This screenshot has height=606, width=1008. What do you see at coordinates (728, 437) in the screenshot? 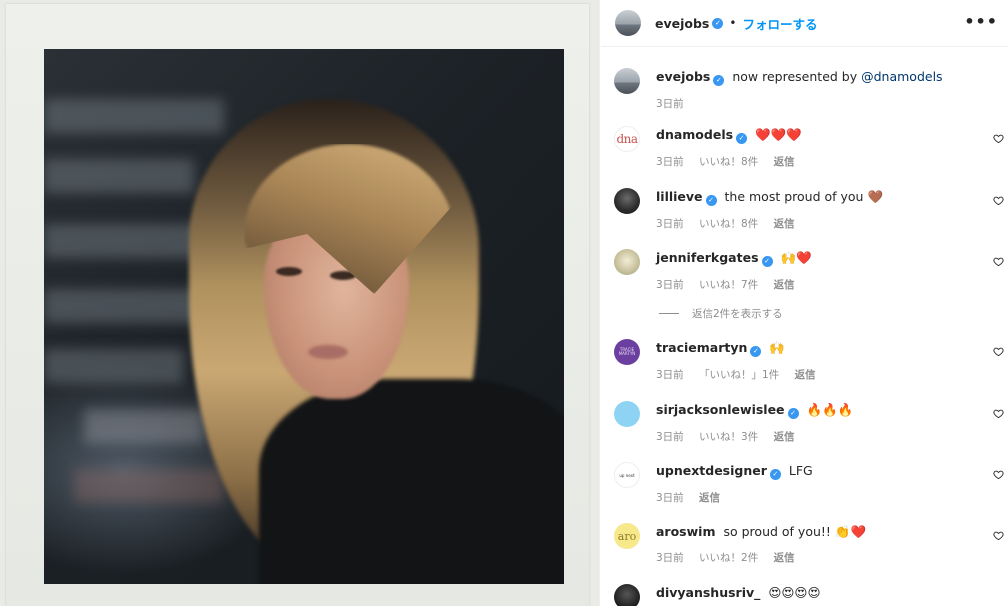
I see `comment-likes: いいね！3件` at bounding box center [728, 437].